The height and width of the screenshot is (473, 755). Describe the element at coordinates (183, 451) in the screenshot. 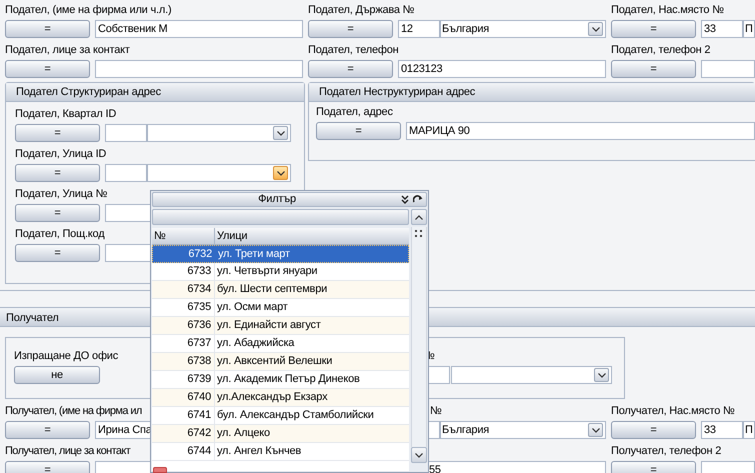

I see `table-cell: 6744` at that location.